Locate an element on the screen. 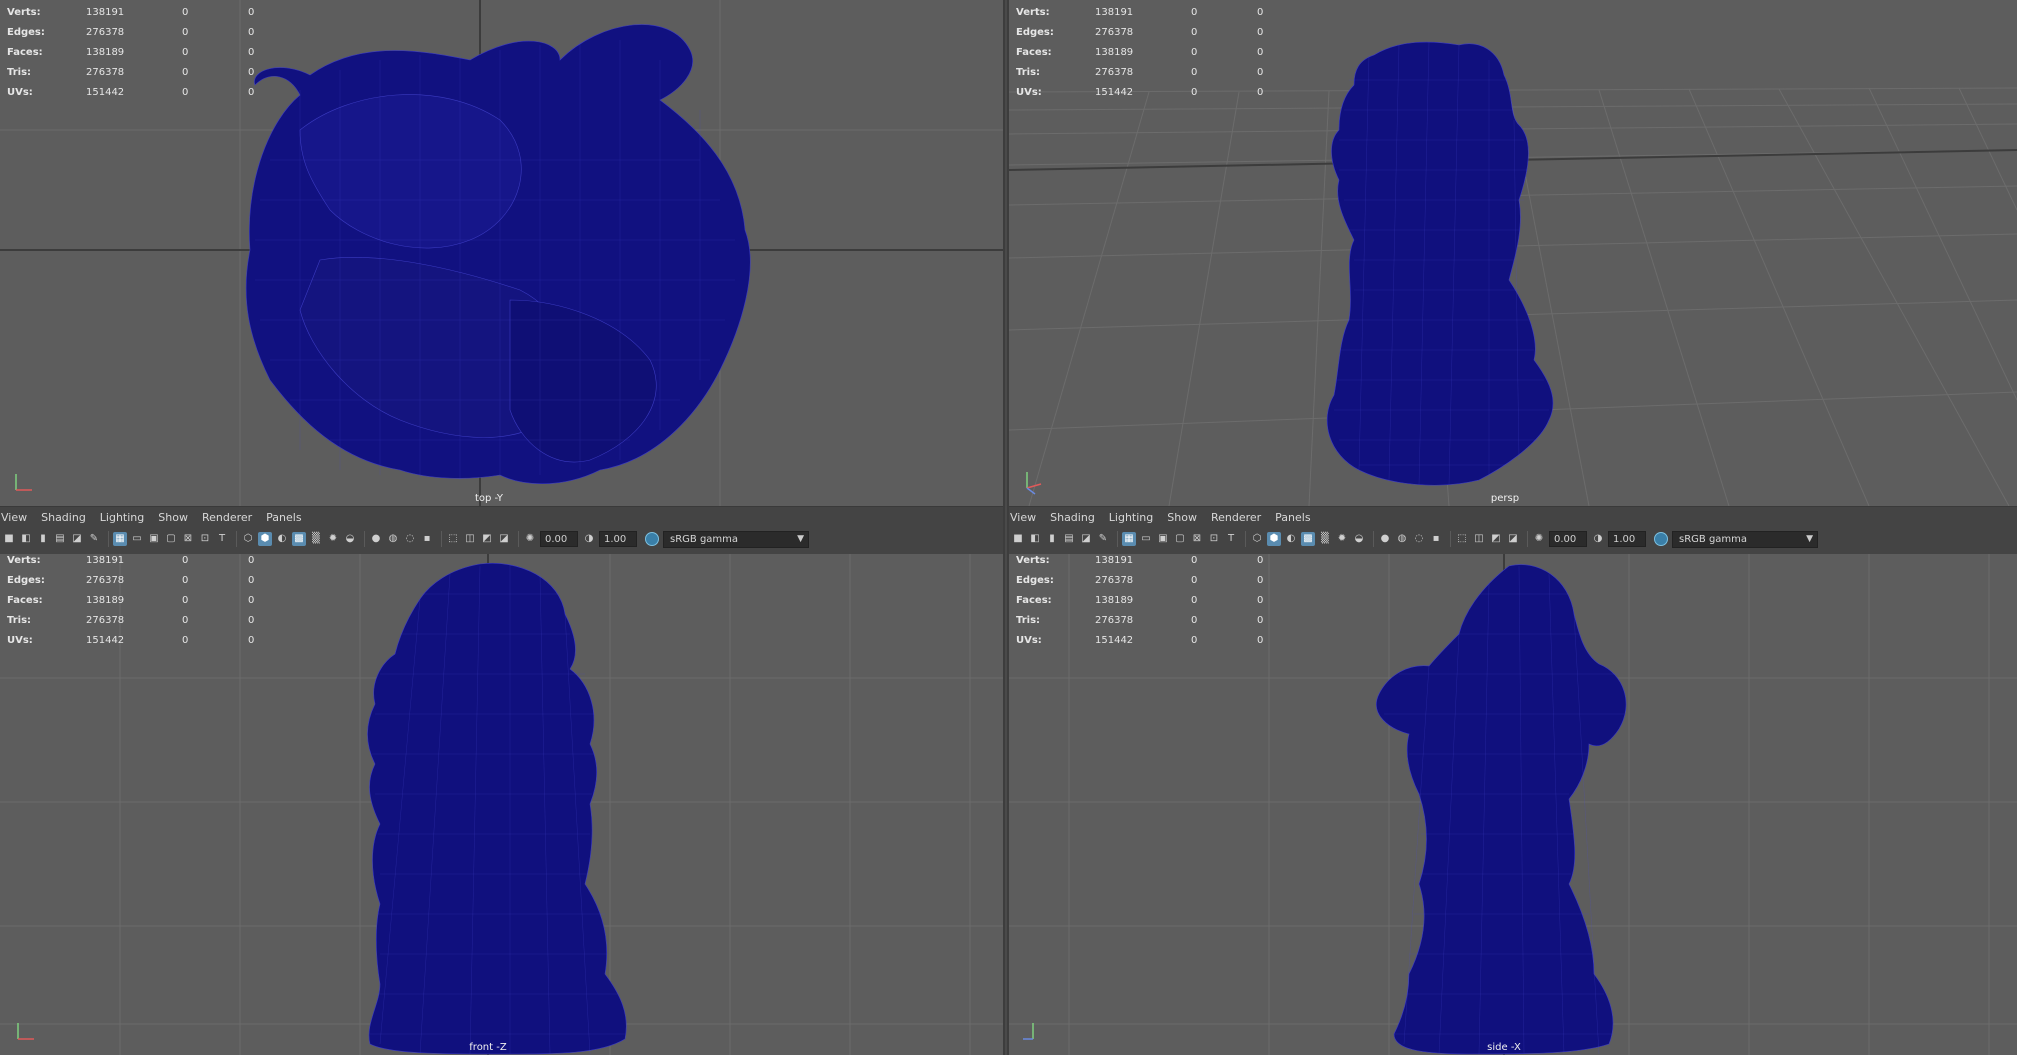  hud-value-tris: 276378 is located at coordinates (1114, 620).